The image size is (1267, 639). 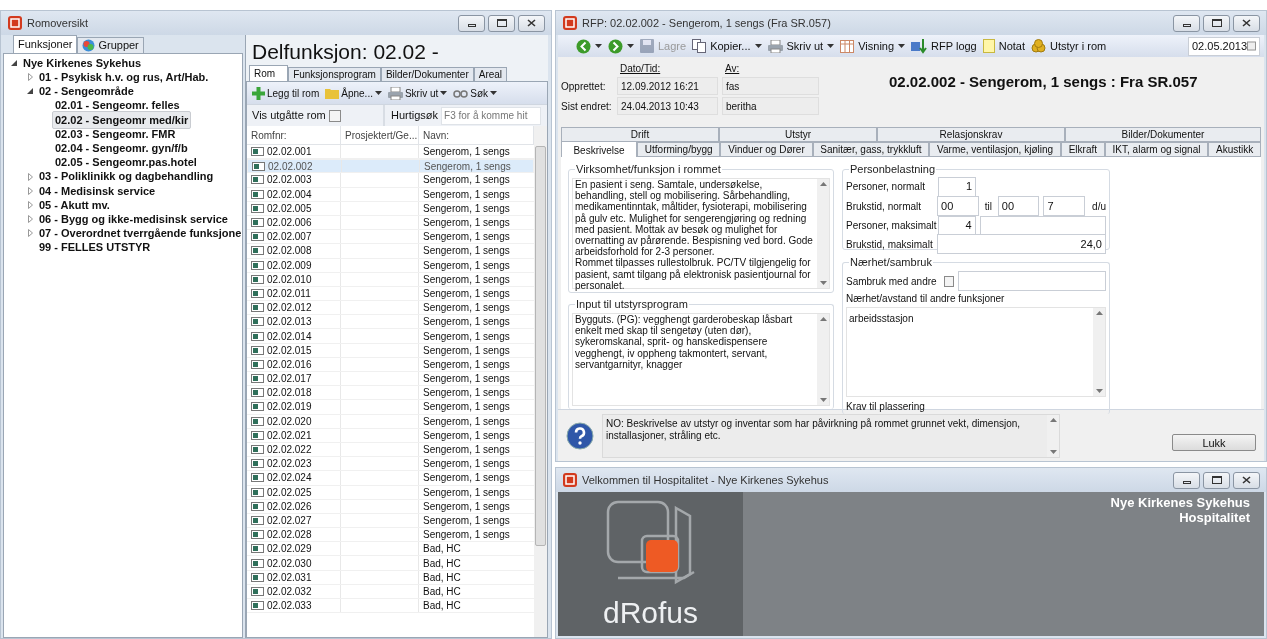 I want to click on tab: Akustikk, so click(x=1235, y=149).